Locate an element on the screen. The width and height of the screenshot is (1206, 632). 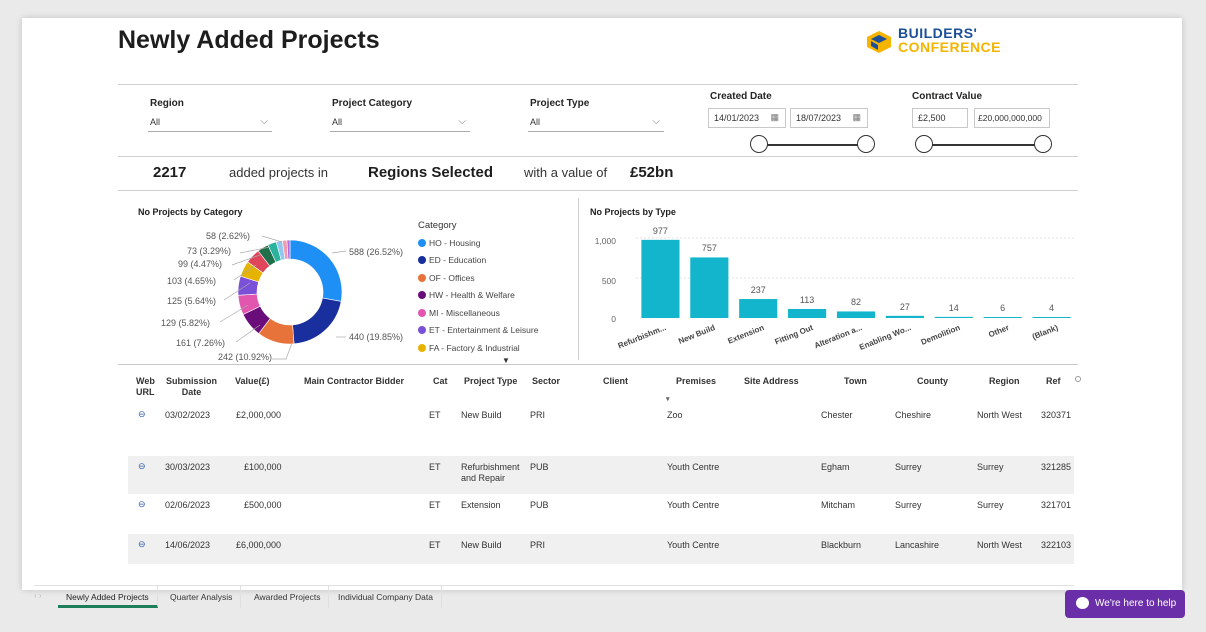
col-header-premises: Premises is located at coordinates (696, 381).